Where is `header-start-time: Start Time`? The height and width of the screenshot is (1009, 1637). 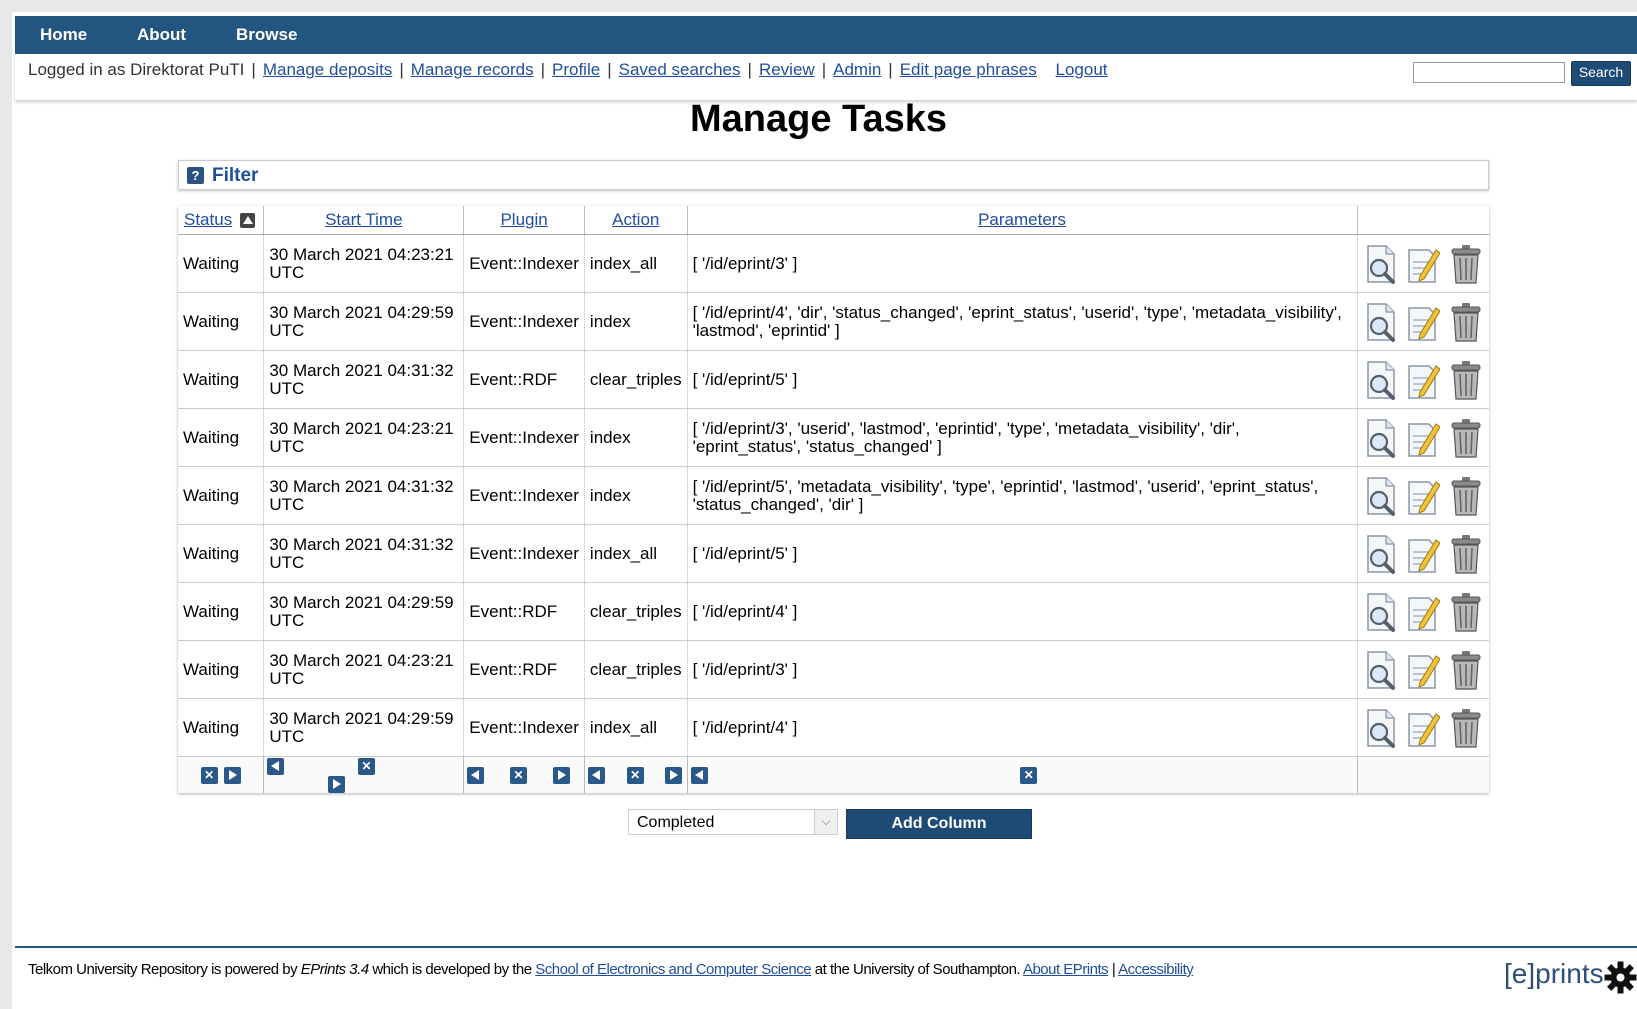 header-start-time: Start Time is located at coordinates (364, 220).